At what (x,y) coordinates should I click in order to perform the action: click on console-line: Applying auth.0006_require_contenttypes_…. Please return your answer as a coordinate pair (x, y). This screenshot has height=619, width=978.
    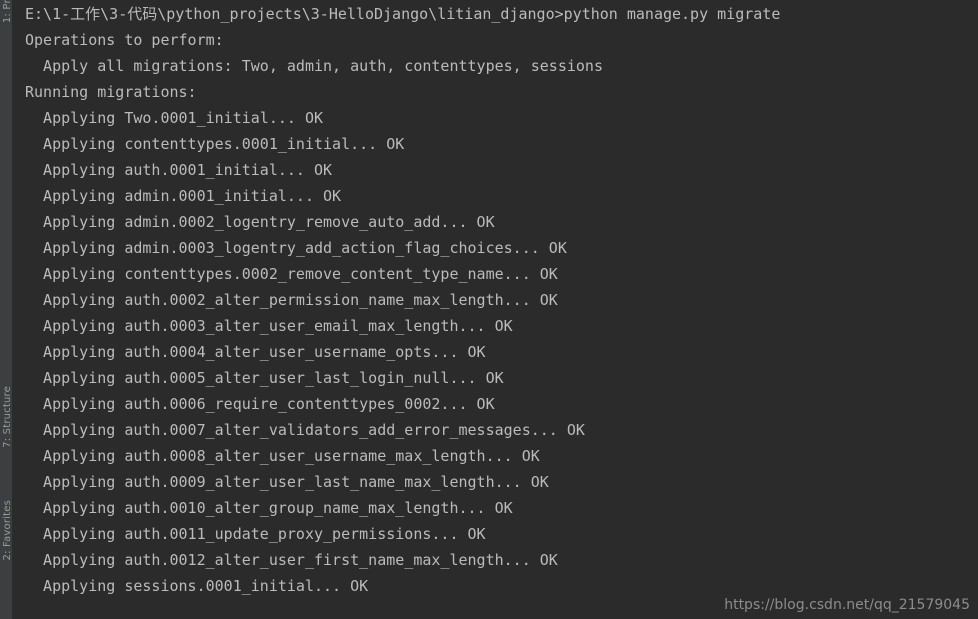
    Looking at the image, I should click on (260, 404).